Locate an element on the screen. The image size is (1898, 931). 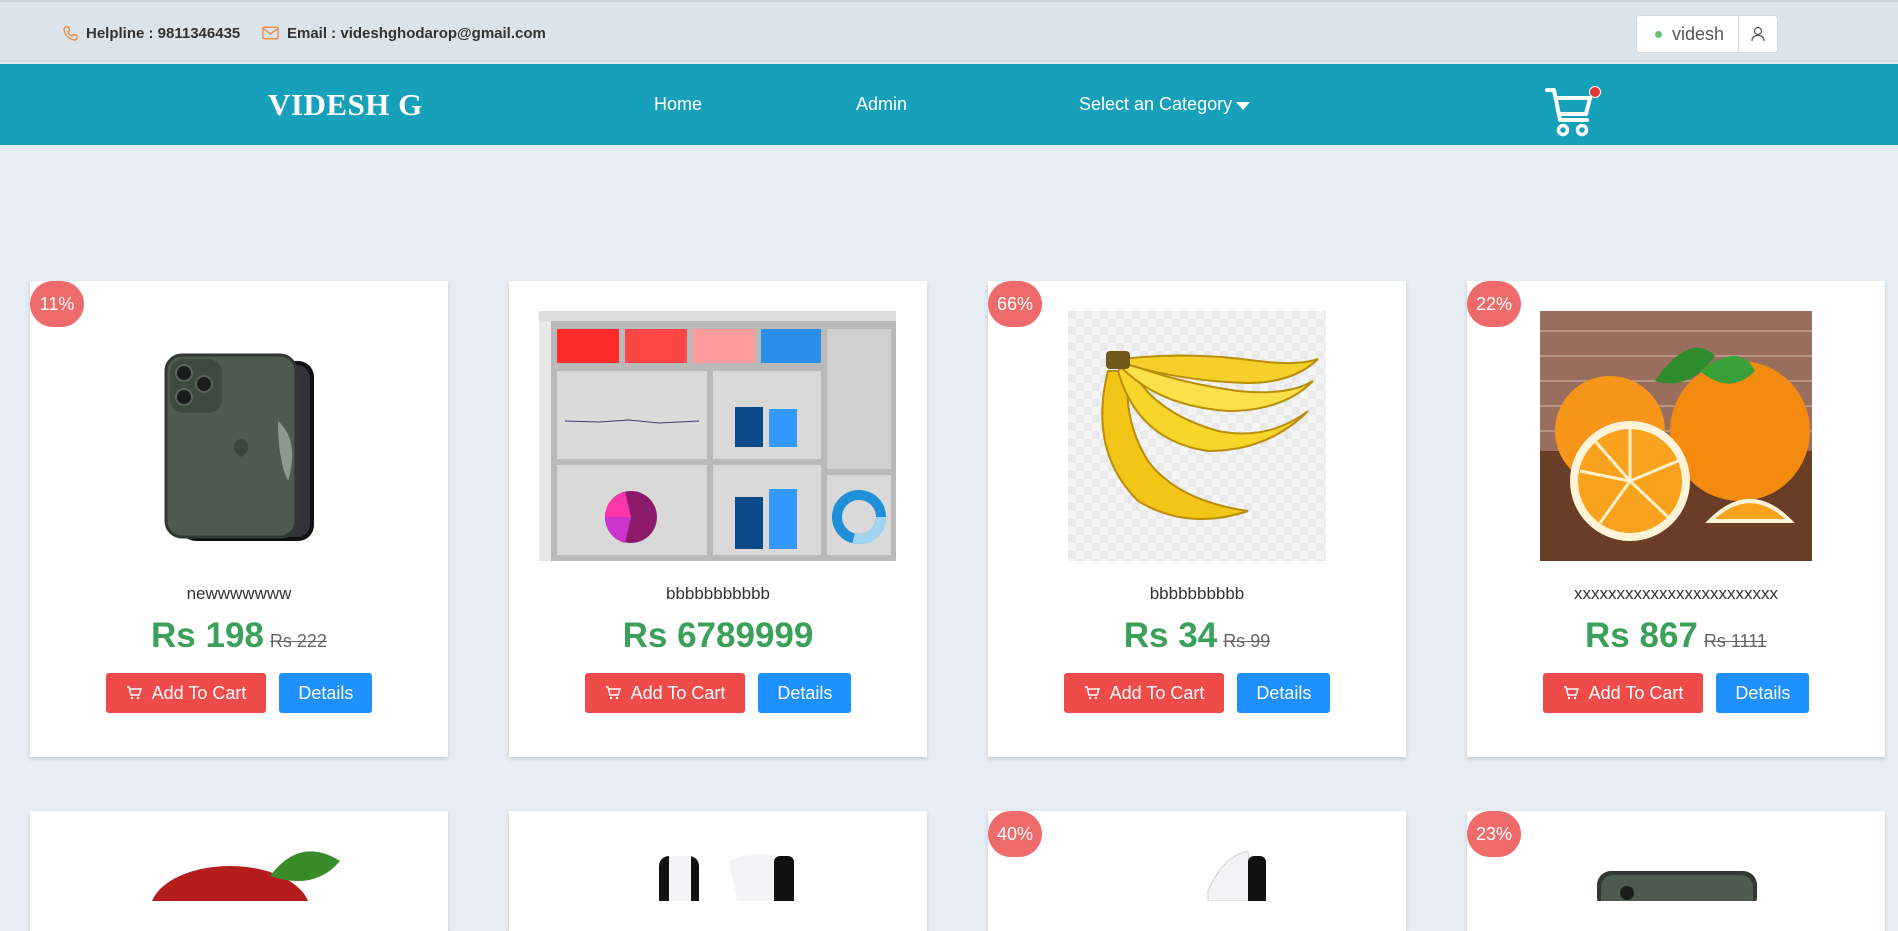
product-price: Rs 867 Rs 1111 is located at coordinates (1676, 636).